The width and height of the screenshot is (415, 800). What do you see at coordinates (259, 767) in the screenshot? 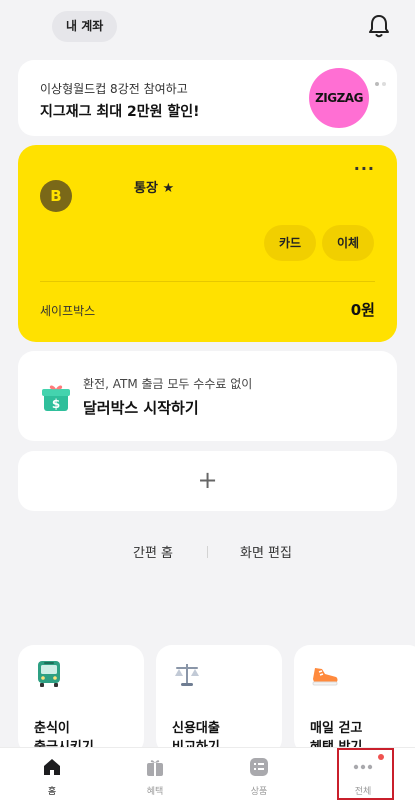
I see `list-icon` at bounding box center [259, 767].